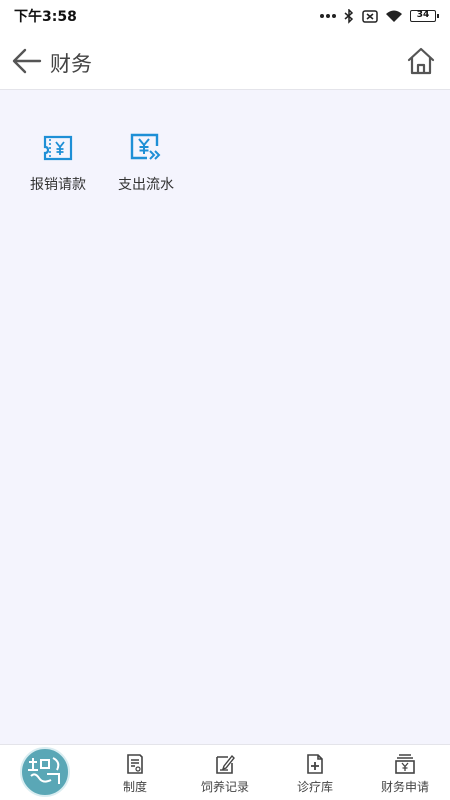  What do you see at coordinates (58, 148) in the screenshot?
I see `reimbursement-voucher-icon` at bounding box center [58, 148].